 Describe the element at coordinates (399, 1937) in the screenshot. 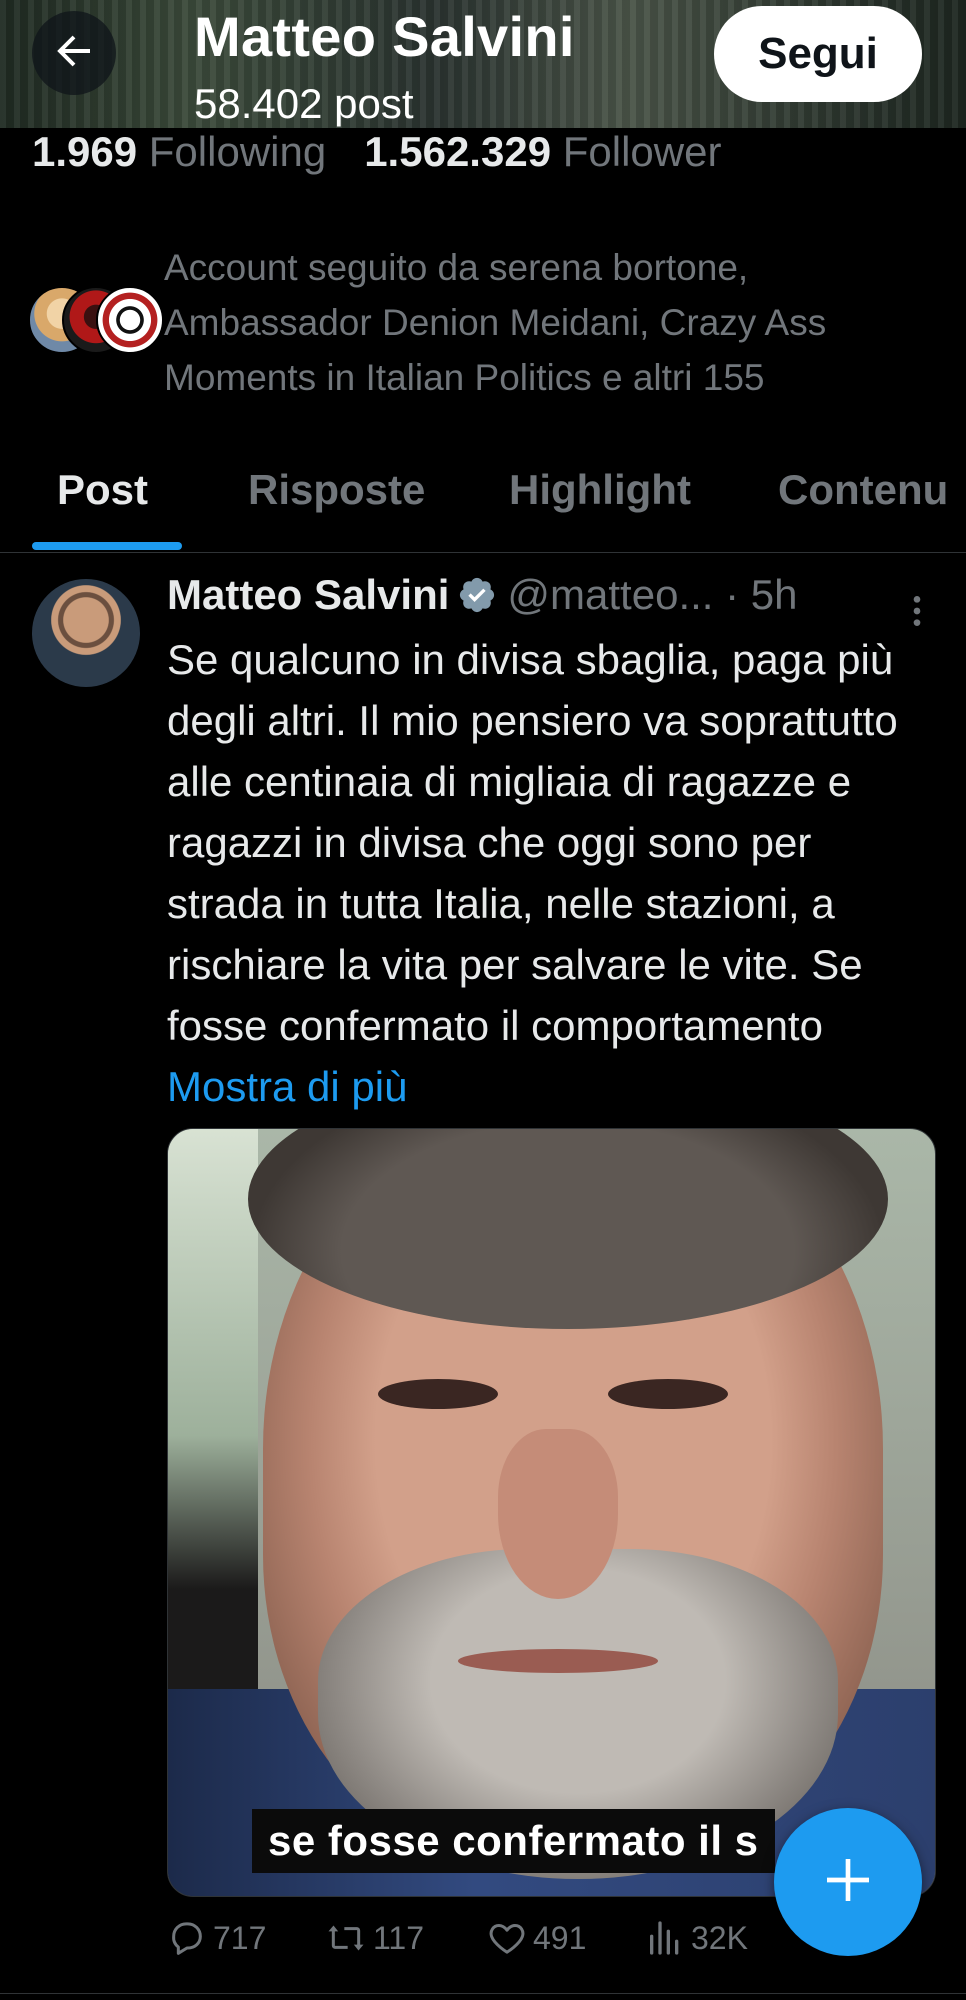

I see `repost-count: 117` at that location.